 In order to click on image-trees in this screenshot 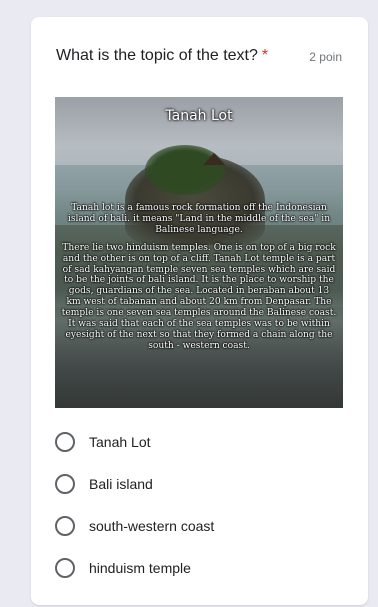, I will do `click(185, 170)`.